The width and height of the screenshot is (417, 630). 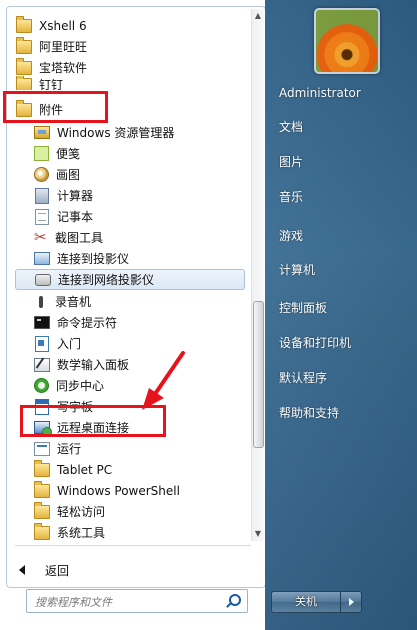 I want to click on program-item-powershell: Windows PowerShell, so click(x=140, y=490).